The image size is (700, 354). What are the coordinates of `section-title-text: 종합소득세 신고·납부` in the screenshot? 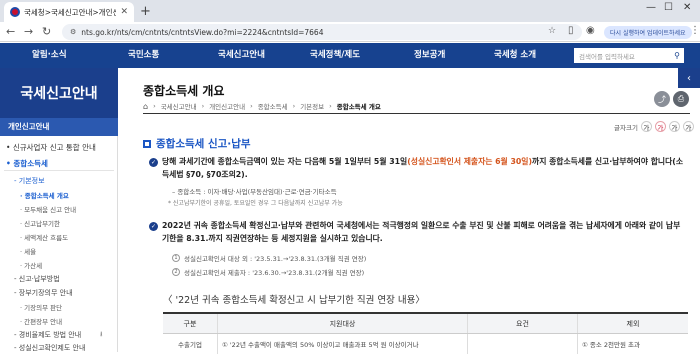 It's located at (203, 144).